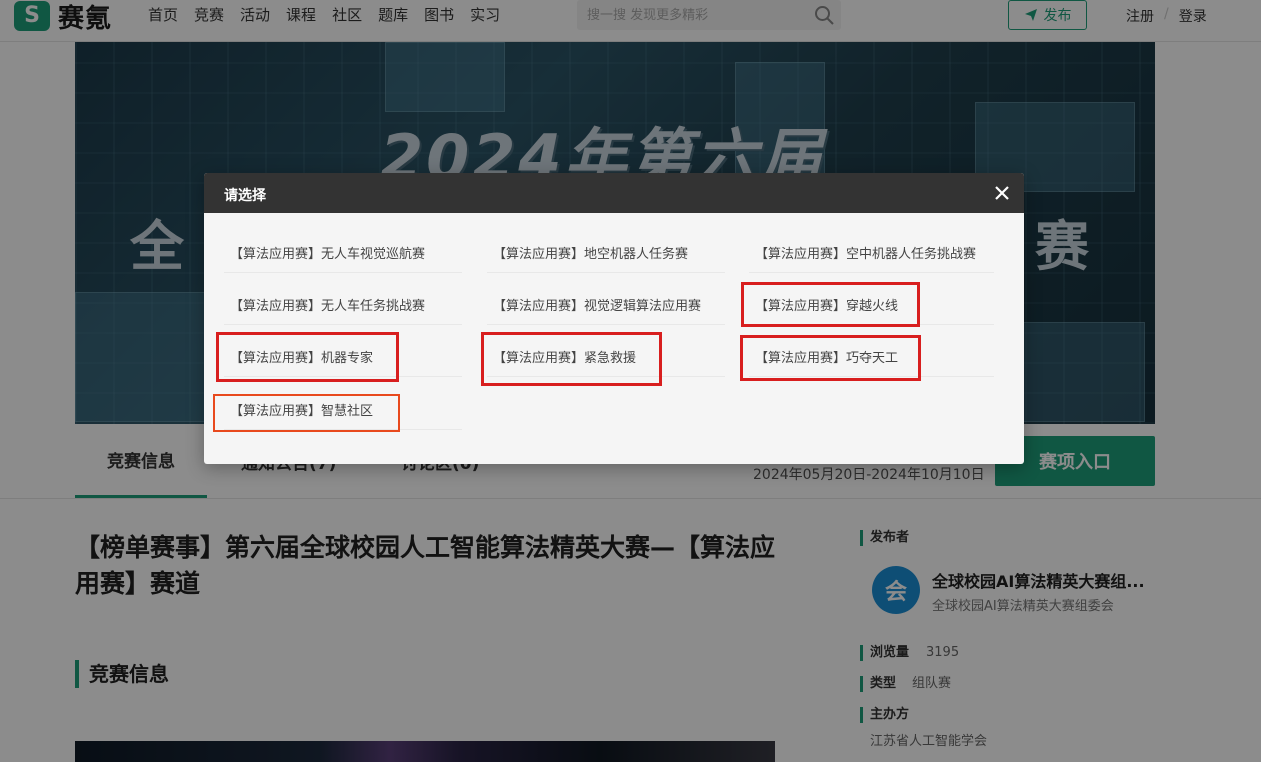 The height and width of the screenshot is (762, 1261). Describe the element at coordinates (871, 305) in the screenshot. I see `track-option: 【算法应用赛】穿越火线` at that location.